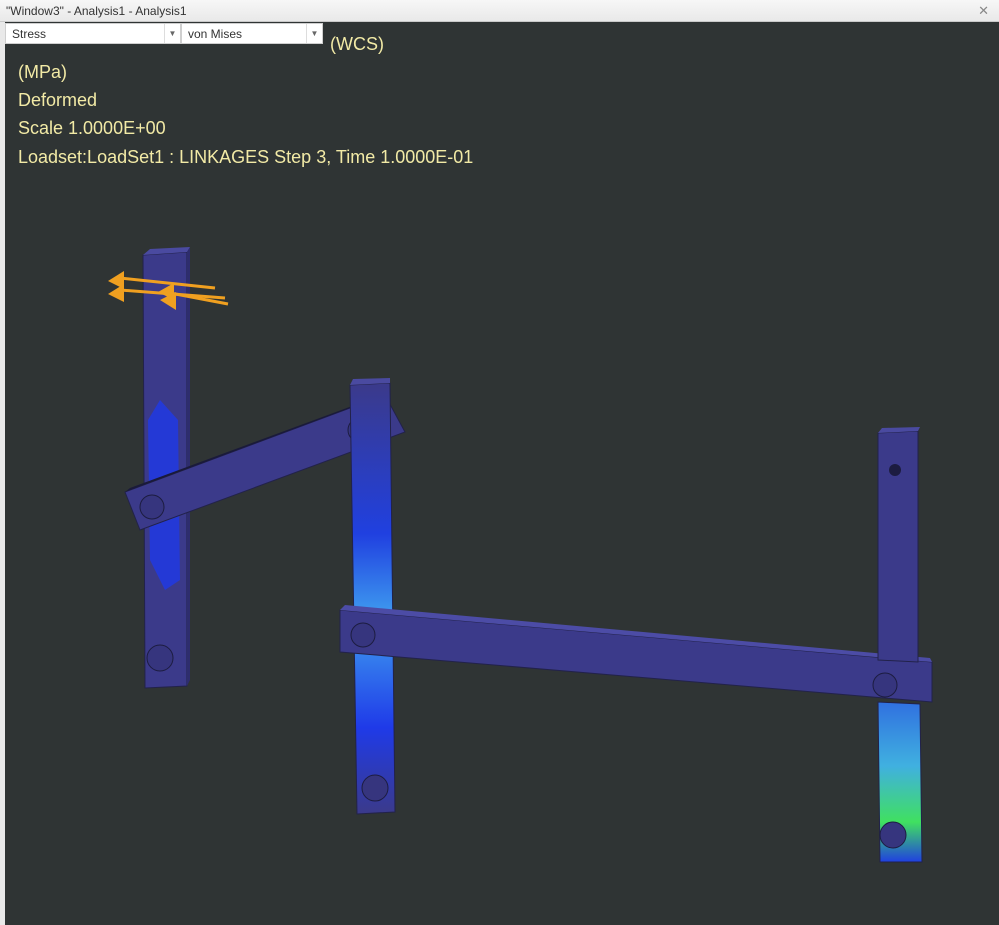 The height and width of the screenshot is (925, 999). Describe the element at coordinates (372, 596) in the screenshot. I see `middle-link` at that location.